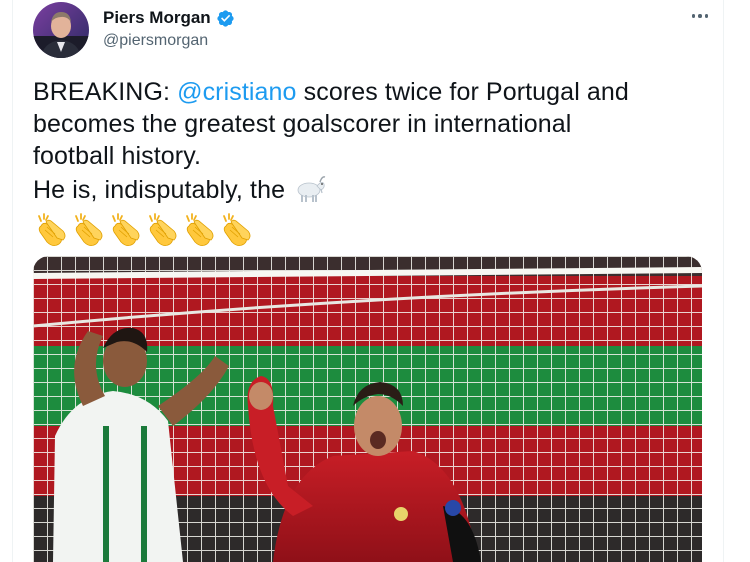 This screenshot has width=750, height=562. Describe the element at coordinates (169, 29) in the screenshot. I see `author-names: Piers Morgan @piersmorgan` at that location.